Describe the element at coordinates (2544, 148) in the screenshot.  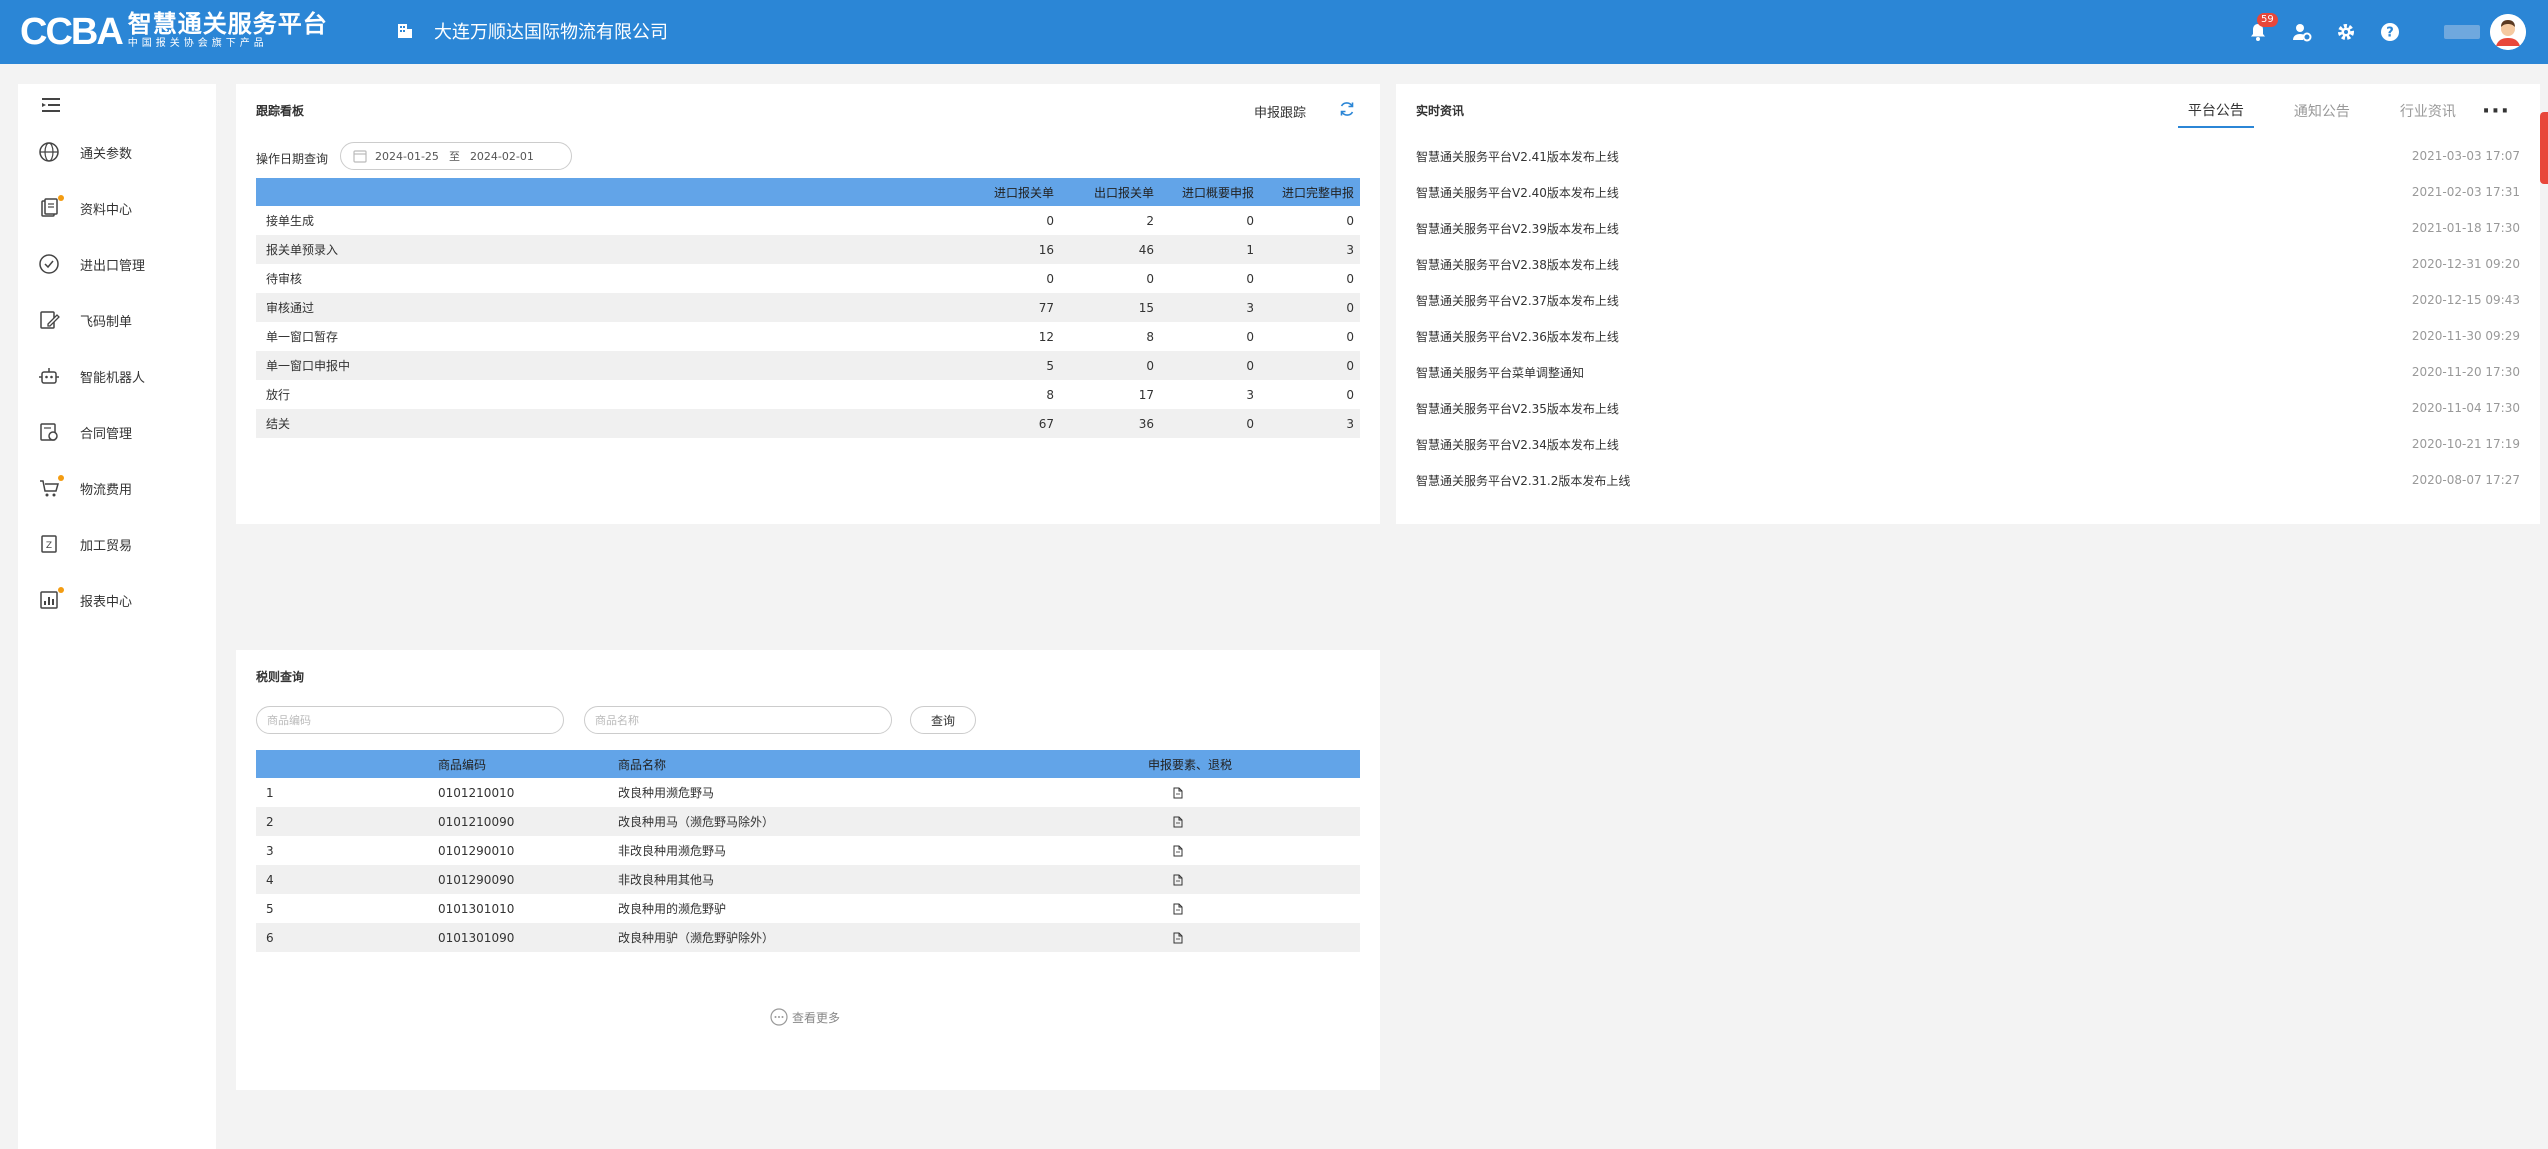
I see `scrollbar-thumb` at that location.